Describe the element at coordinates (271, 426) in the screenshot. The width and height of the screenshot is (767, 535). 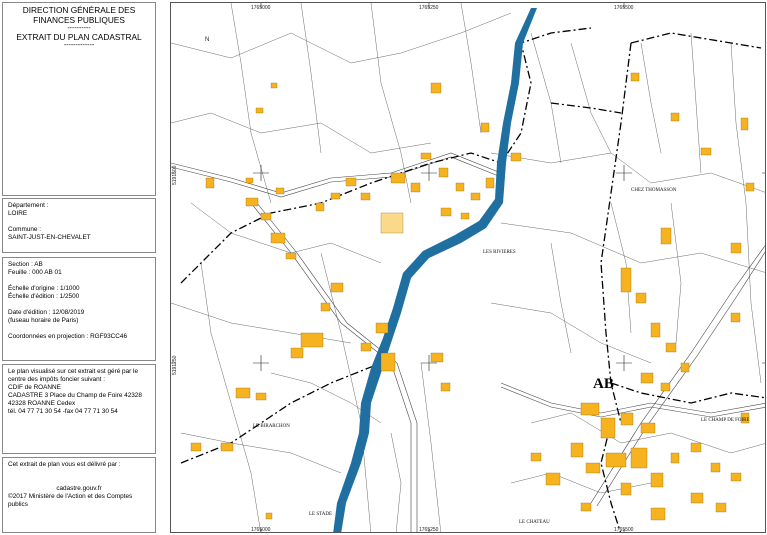
I see `place-label: LE BIRARCHON` at that location.